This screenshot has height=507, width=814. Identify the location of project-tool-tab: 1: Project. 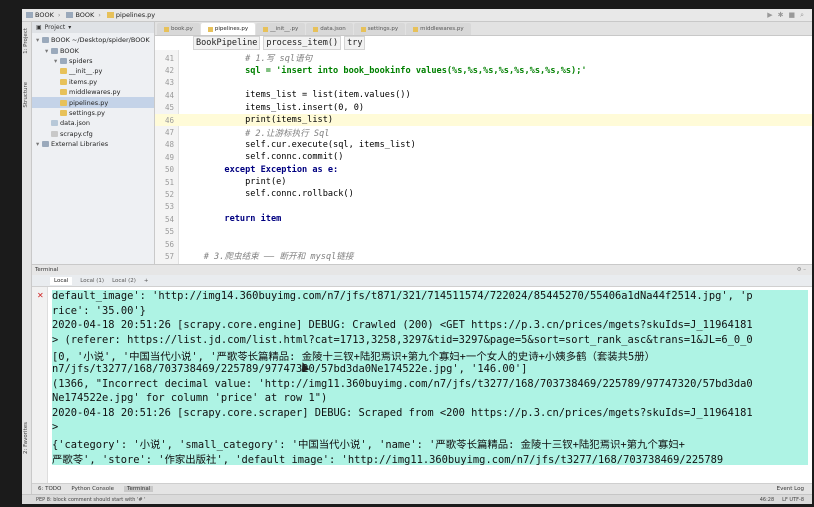
(26, 41).